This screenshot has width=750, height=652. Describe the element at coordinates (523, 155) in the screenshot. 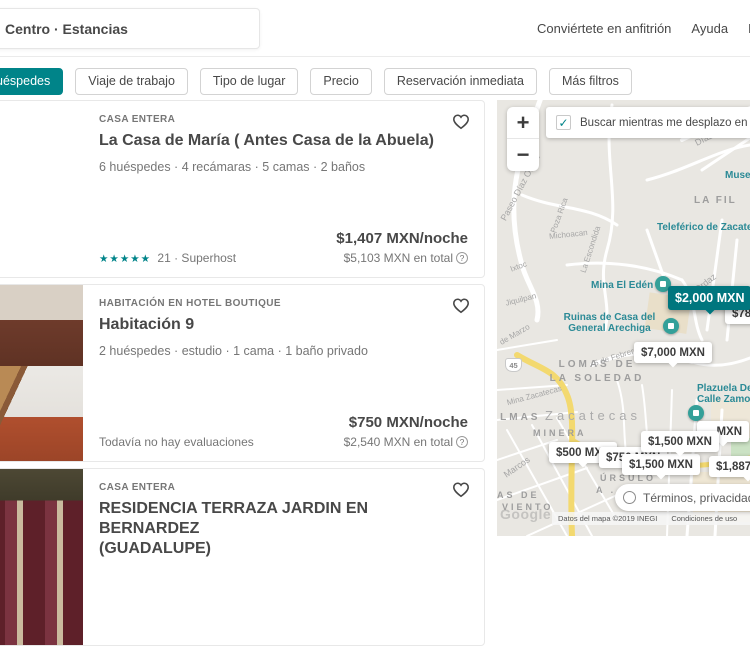

I see `zoom-out-button: −` at that location.